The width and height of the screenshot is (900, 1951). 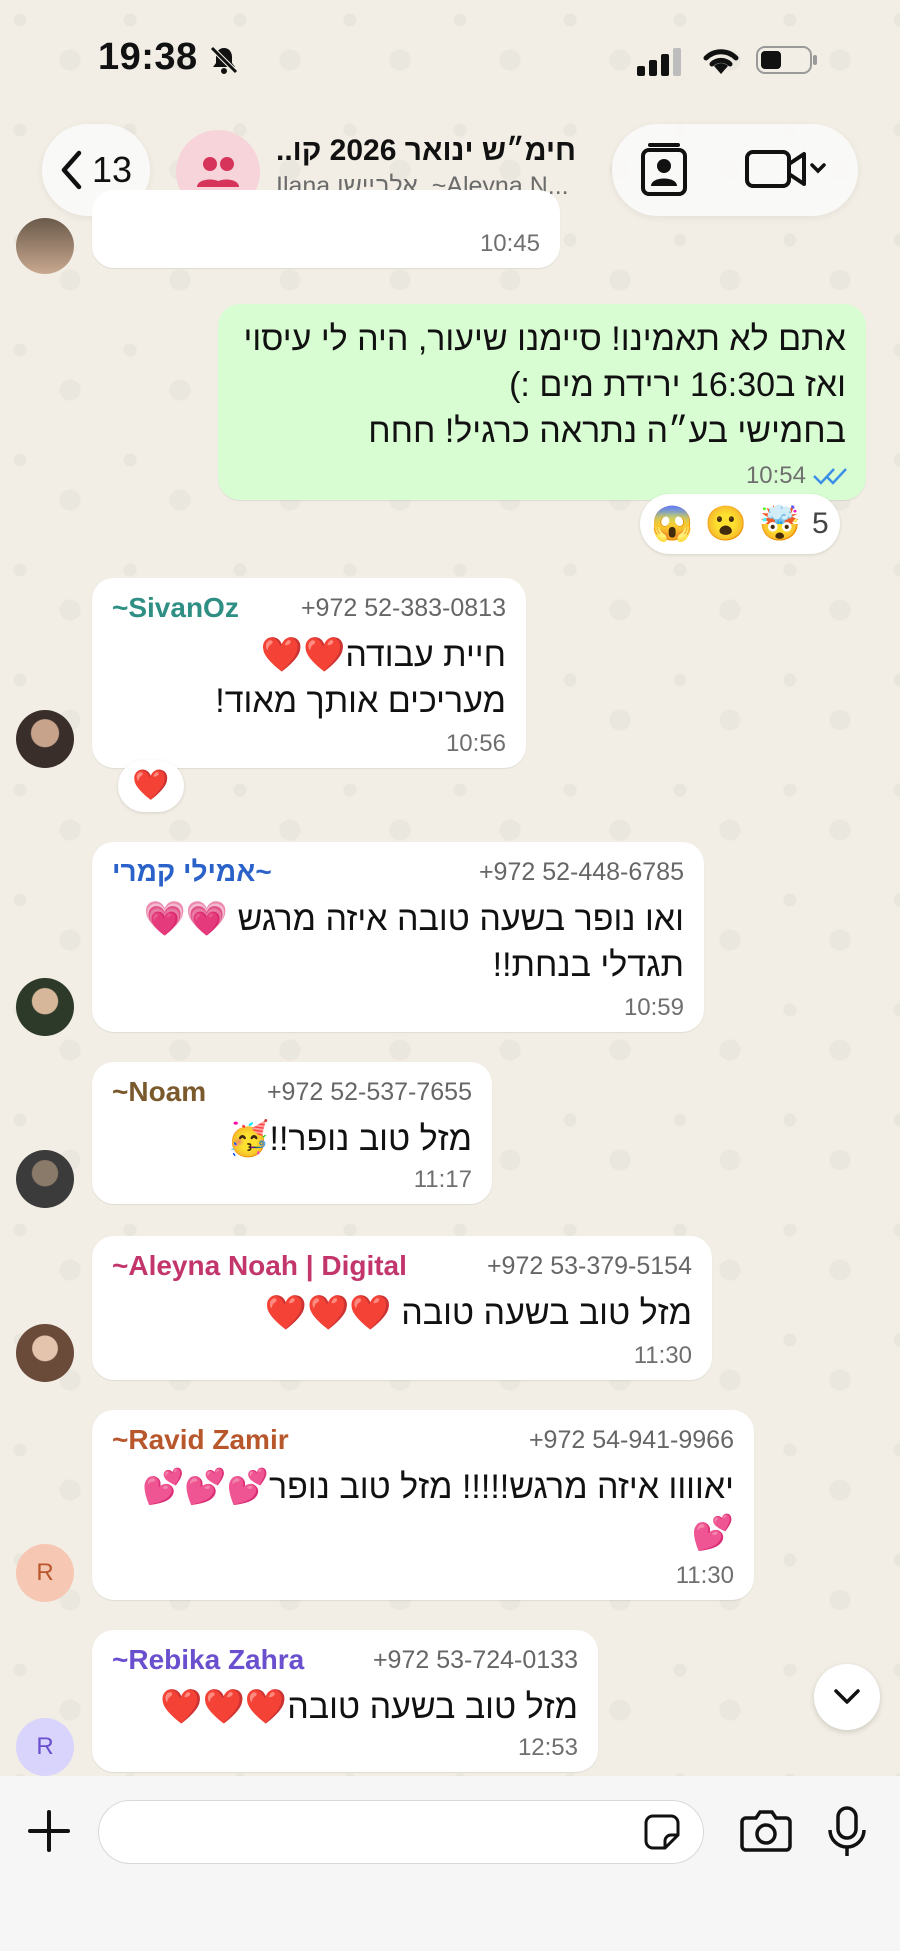 I want to click on scroll-to-bottom-button, so click(x=847, y=1697).